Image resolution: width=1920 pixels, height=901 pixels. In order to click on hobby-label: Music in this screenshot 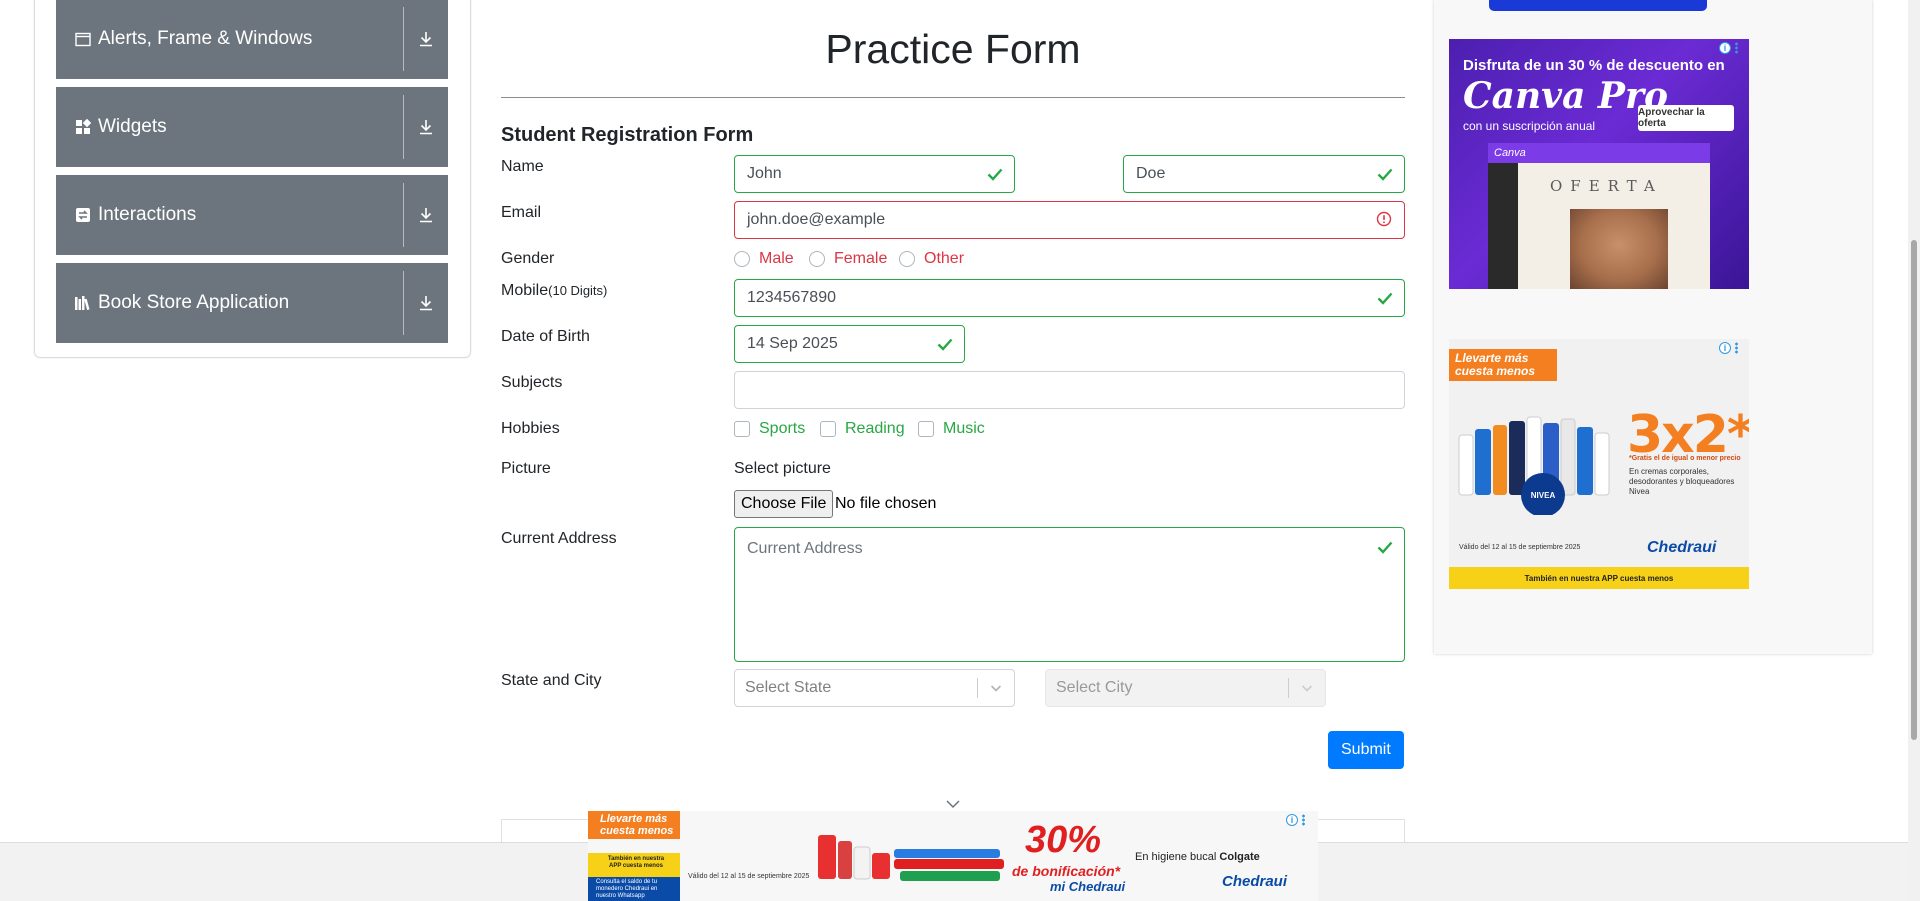, I will do `click(964, 428)`.